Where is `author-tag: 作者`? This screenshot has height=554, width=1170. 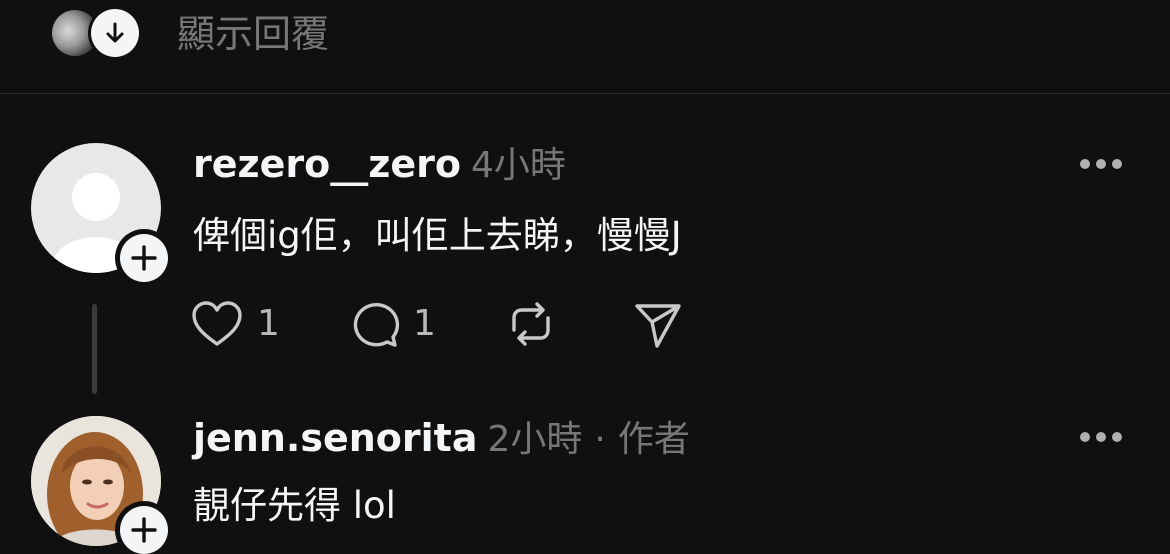 author-tag: 作者 is located at coordinates (653, 439).